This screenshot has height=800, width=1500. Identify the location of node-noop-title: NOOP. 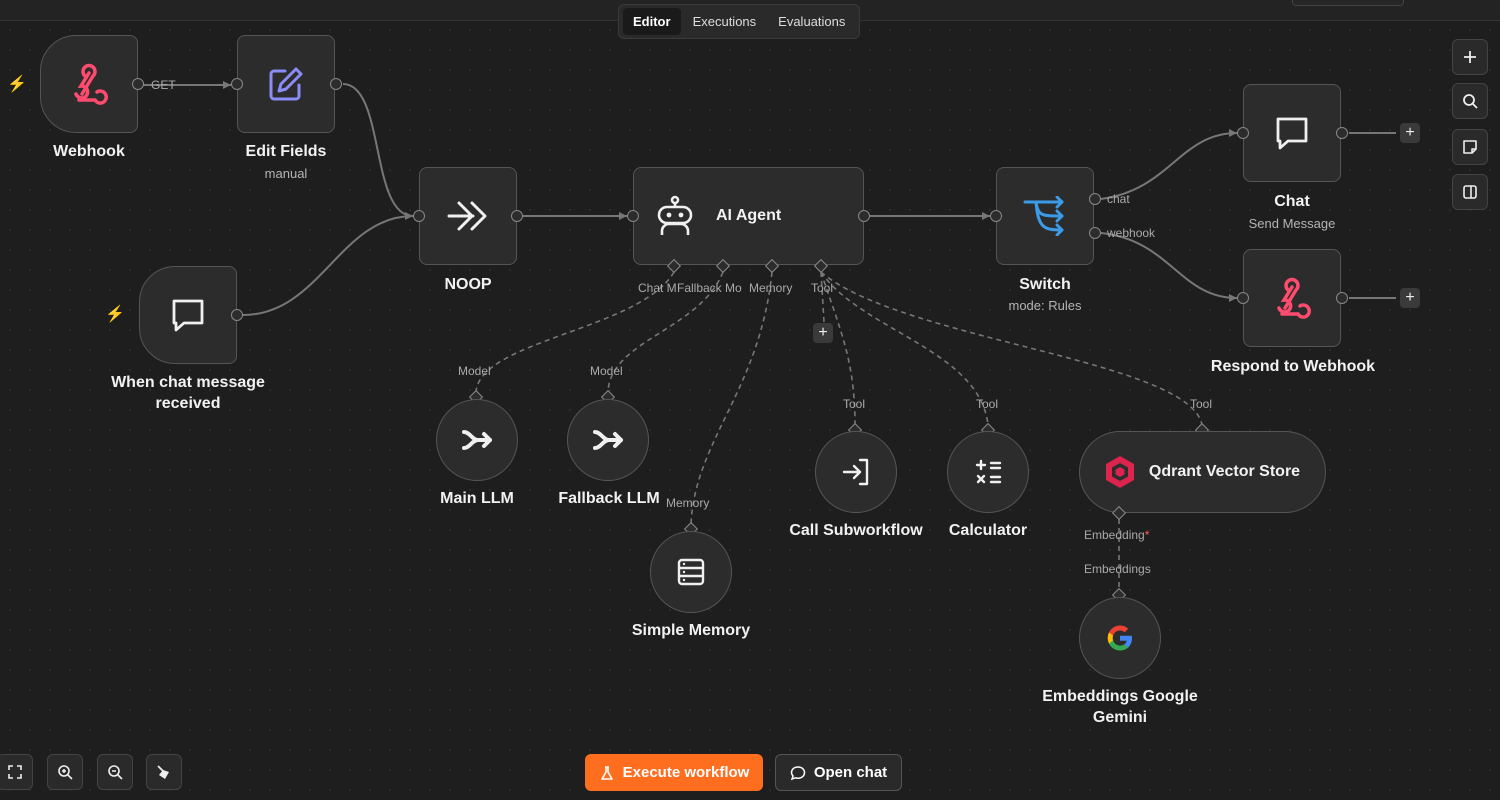
(468, 284).